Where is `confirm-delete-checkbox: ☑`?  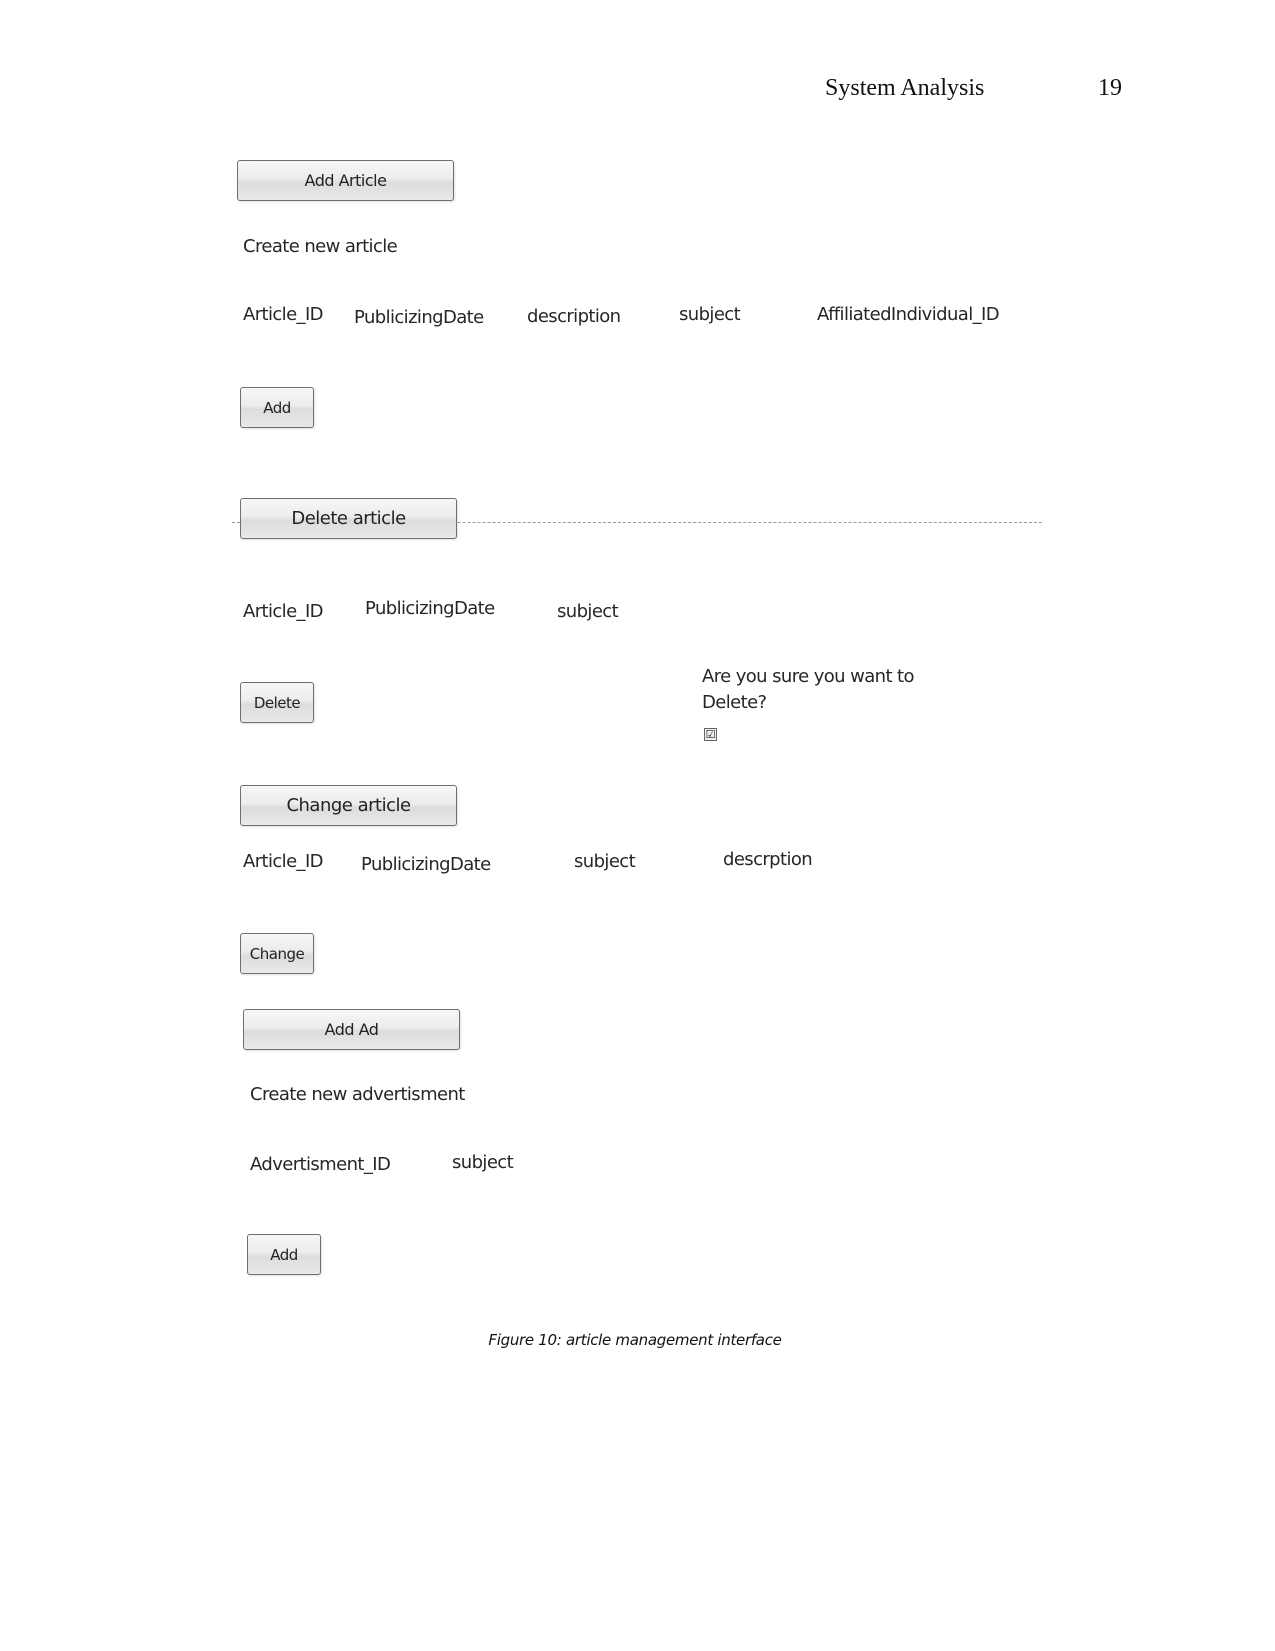
confirm-delete-checkbox: ☑ is located at coordinates (710, 734).